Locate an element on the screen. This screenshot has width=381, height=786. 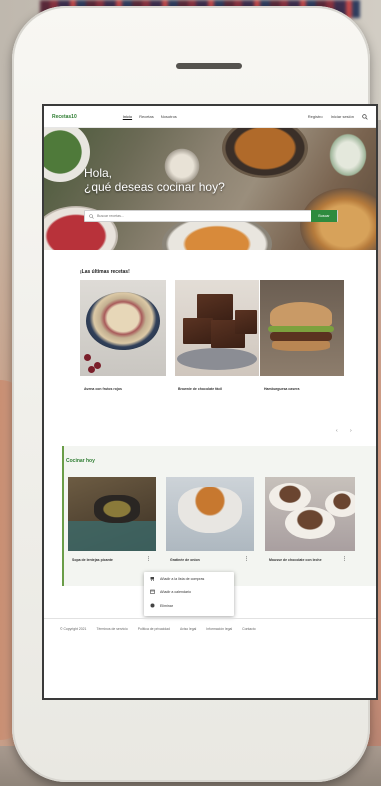
nav-link-nosotros: Nosotros is located at coordinates (169, 116).